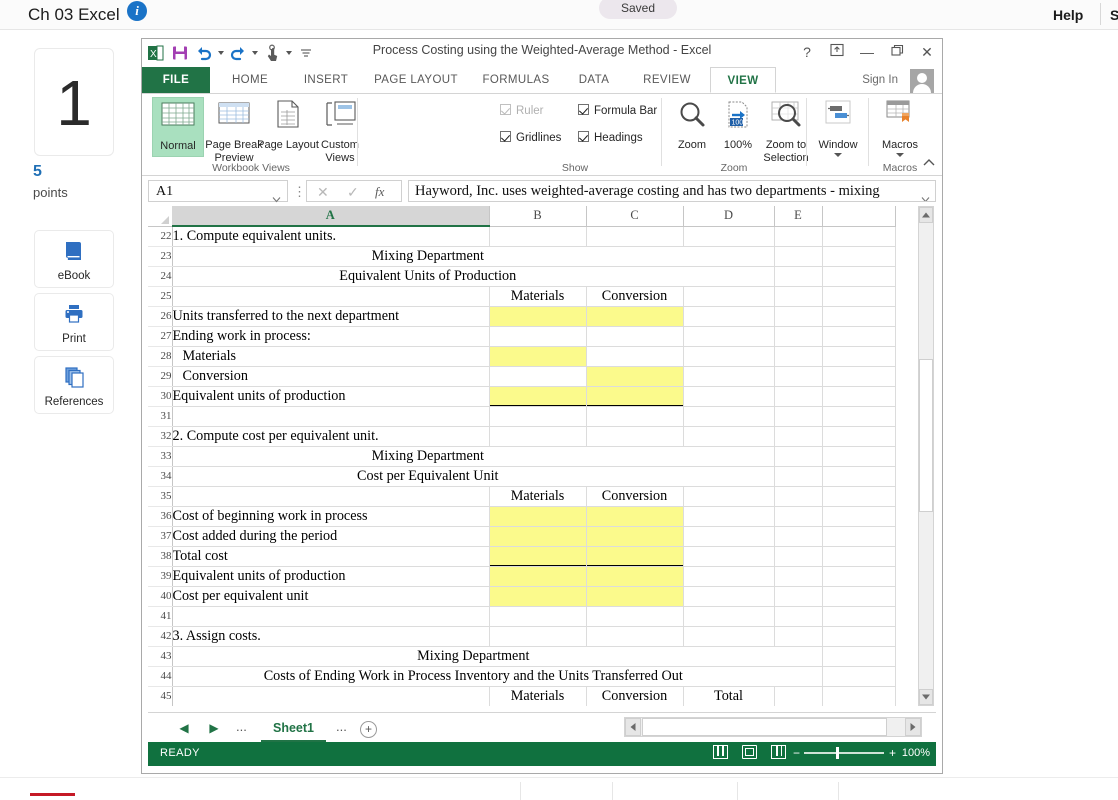  Describe the element at coordinates (778, 752) in the screenshot. I see `page-break-view-shortcut-icon` at that location.